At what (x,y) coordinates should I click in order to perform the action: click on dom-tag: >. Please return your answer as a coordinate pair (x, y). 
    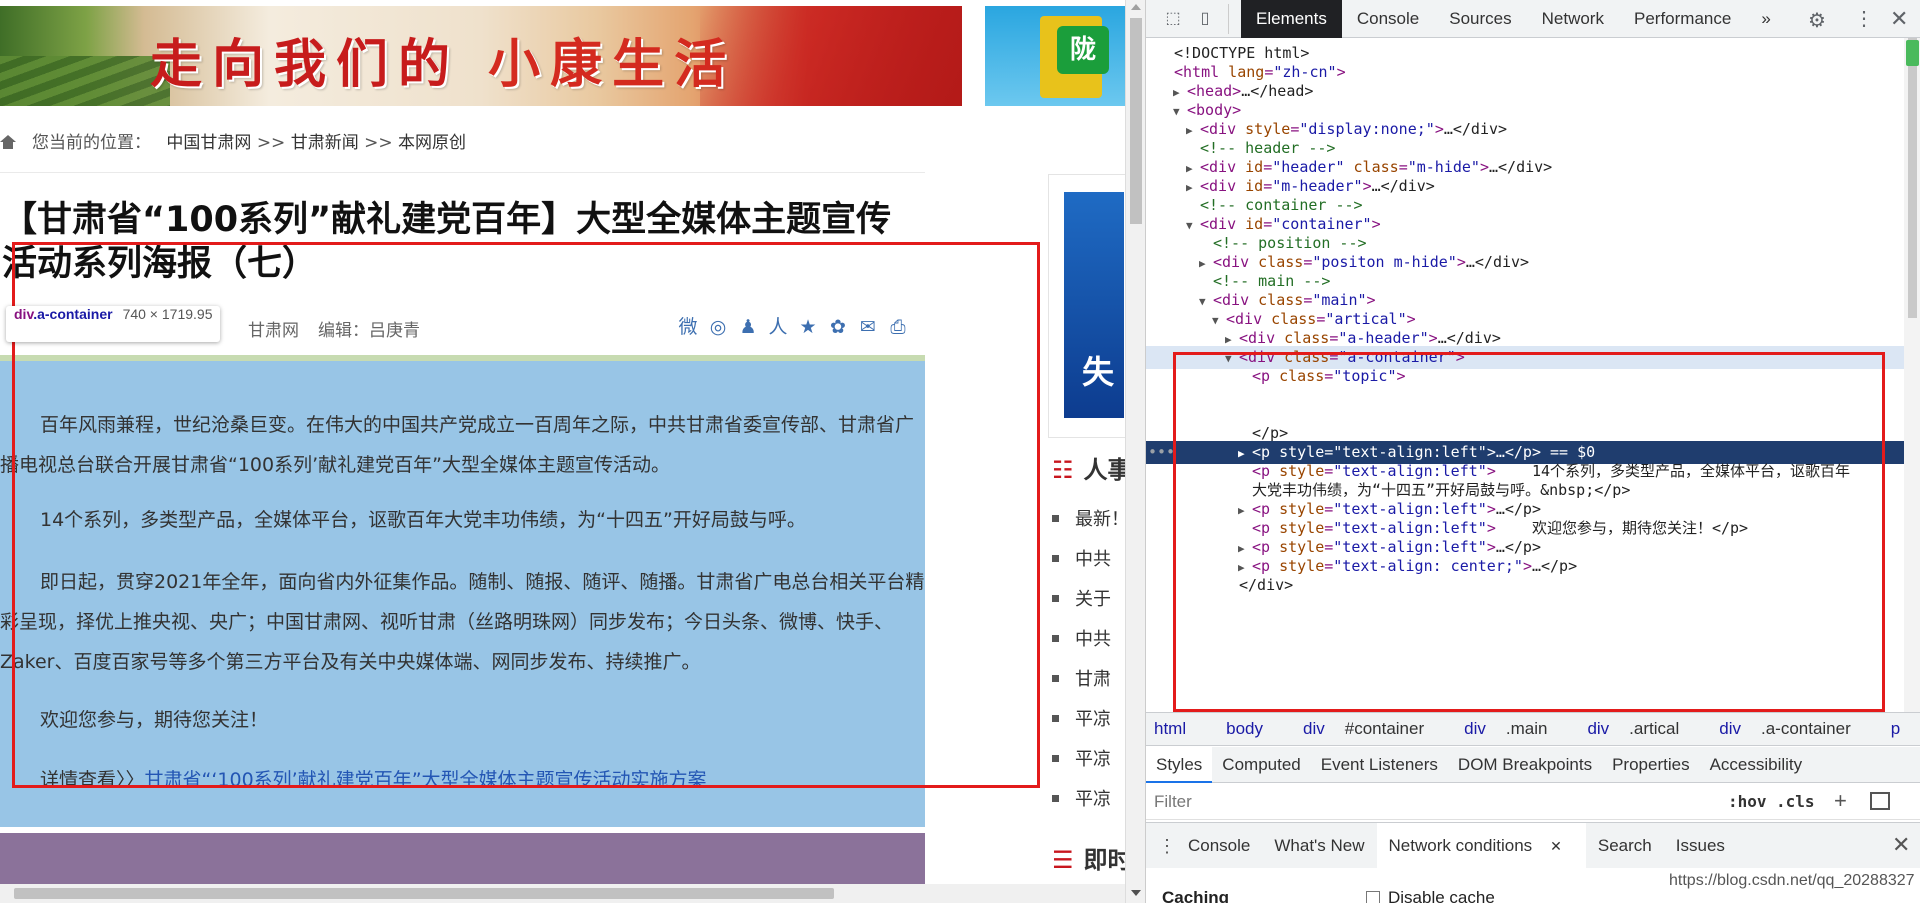
    Looking at the image, I should click on (1461, 262).